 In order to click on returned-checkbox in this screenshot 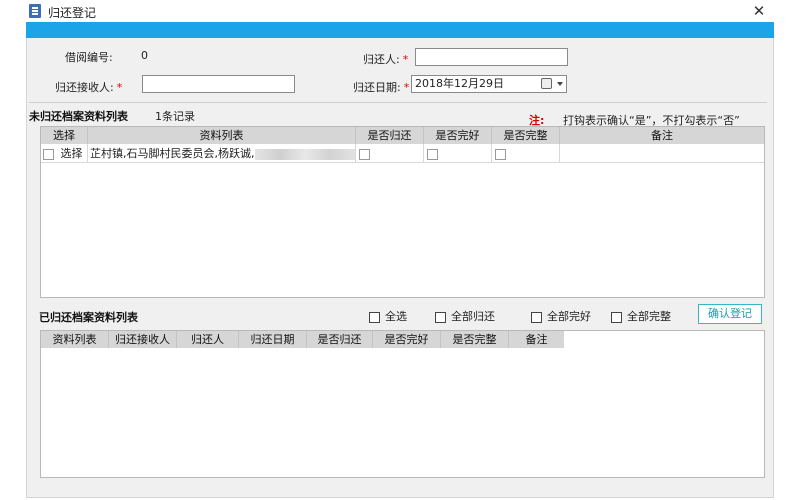, I will do `click(364, 154)`.